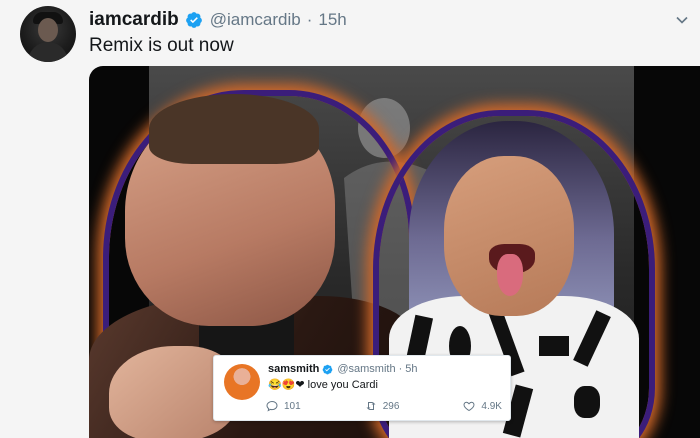 This screenshot has width=700, height=438. Describe the element at coordinates (242, 382) in the screenshot. I see `embedded-tweet-avatar` at that location.